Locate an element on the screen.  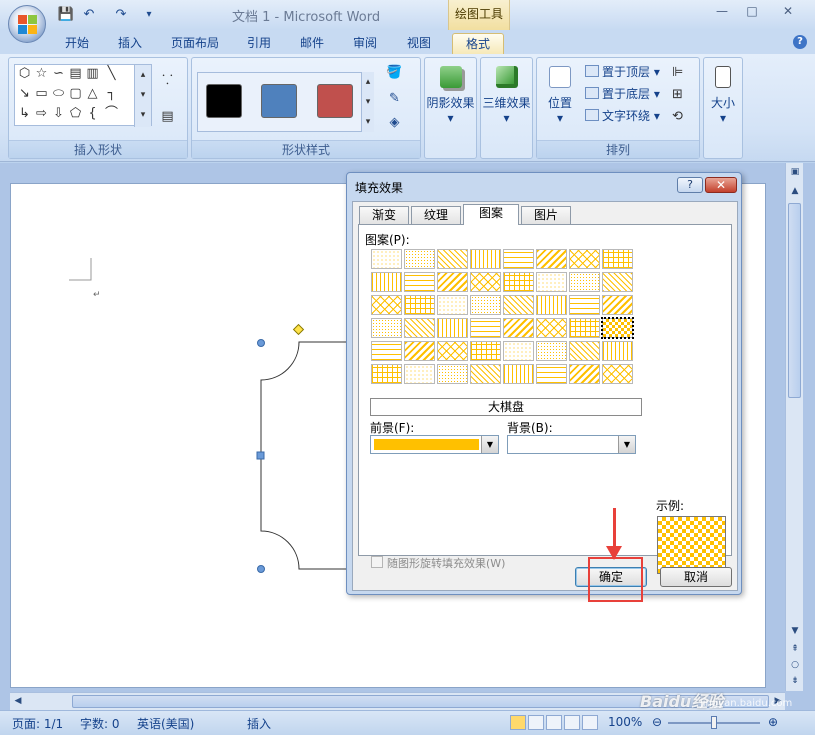
shape-style-blue is located at coordinates (279, 101).